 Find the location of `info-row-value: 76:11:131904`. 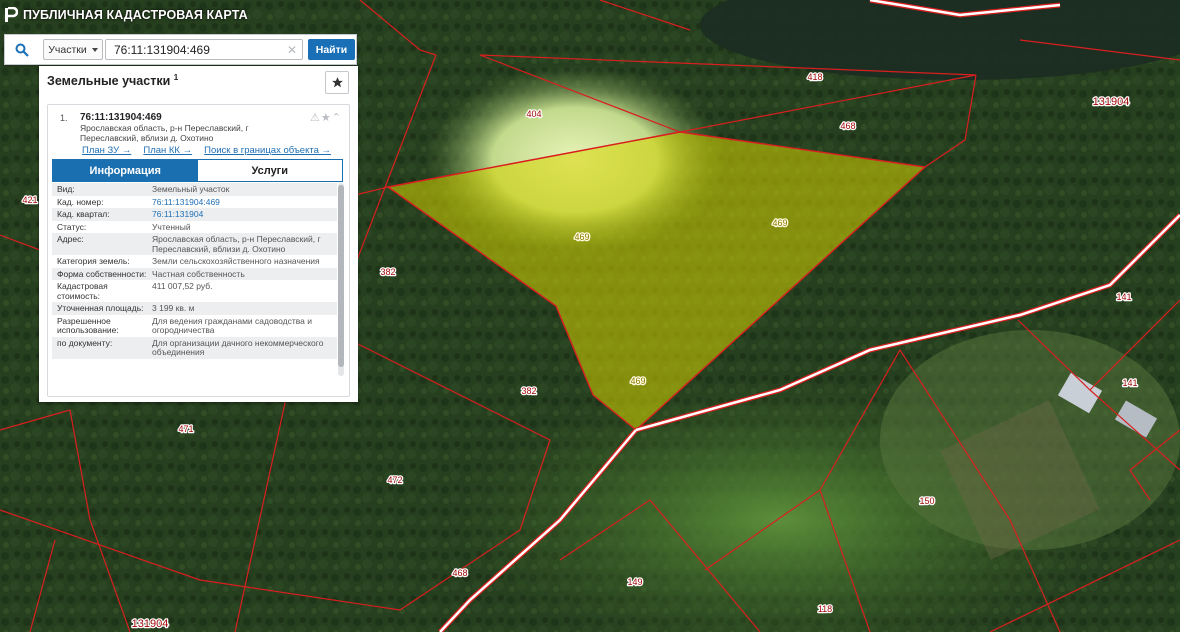

info-row-value: 76:11:131904 is located at coordinates (242, 214).